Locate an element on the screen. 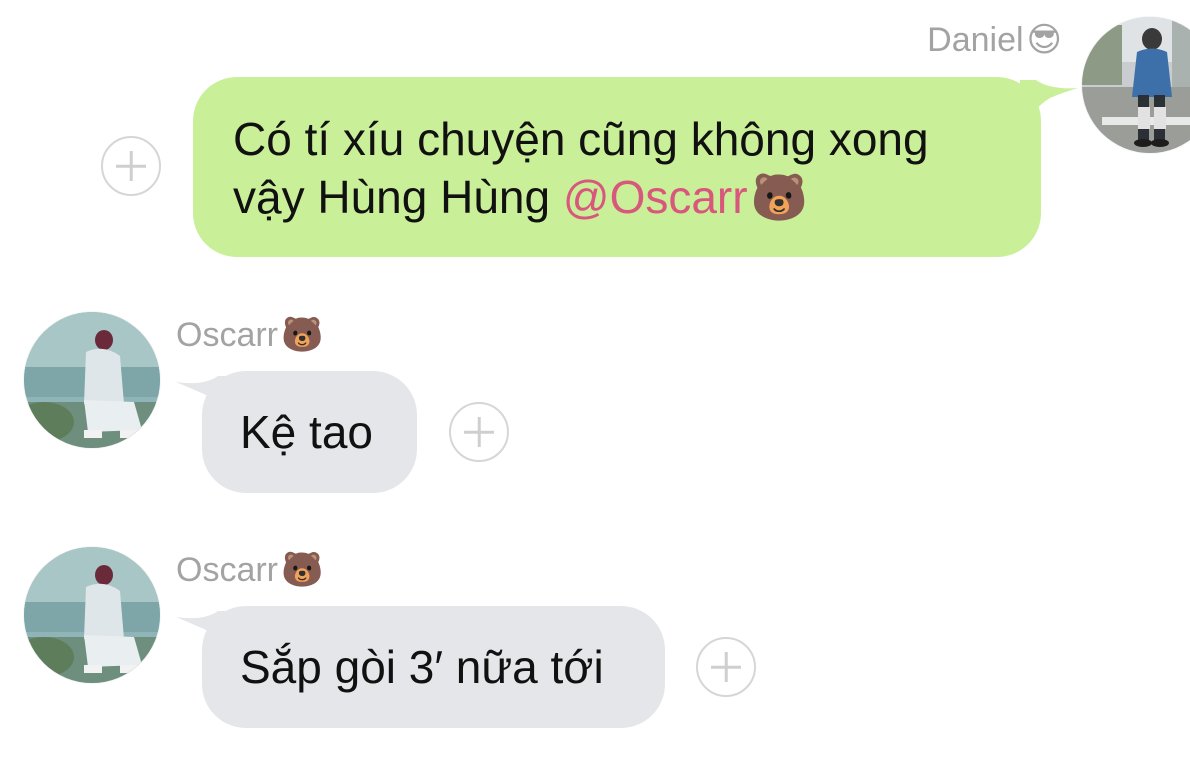 This screenshot has width=1190, height=762. message-text-line: vậy Hùng Hùng @Oscarr🐻 is located at coordinates (627, 197).